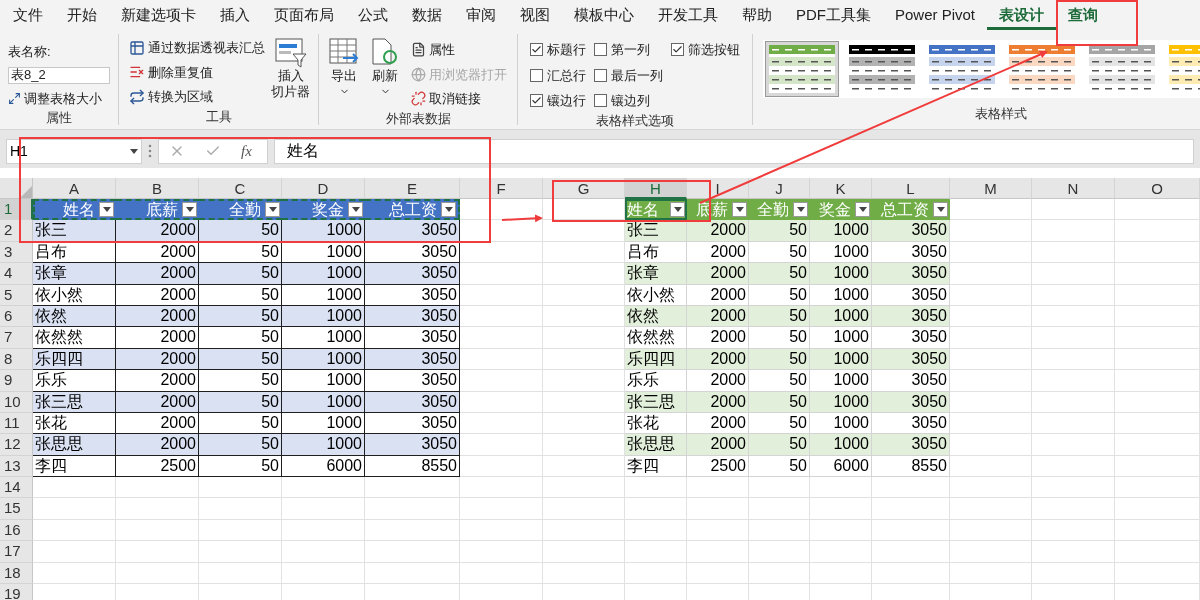  I want to click on row-header: 9, so click(16, 381).